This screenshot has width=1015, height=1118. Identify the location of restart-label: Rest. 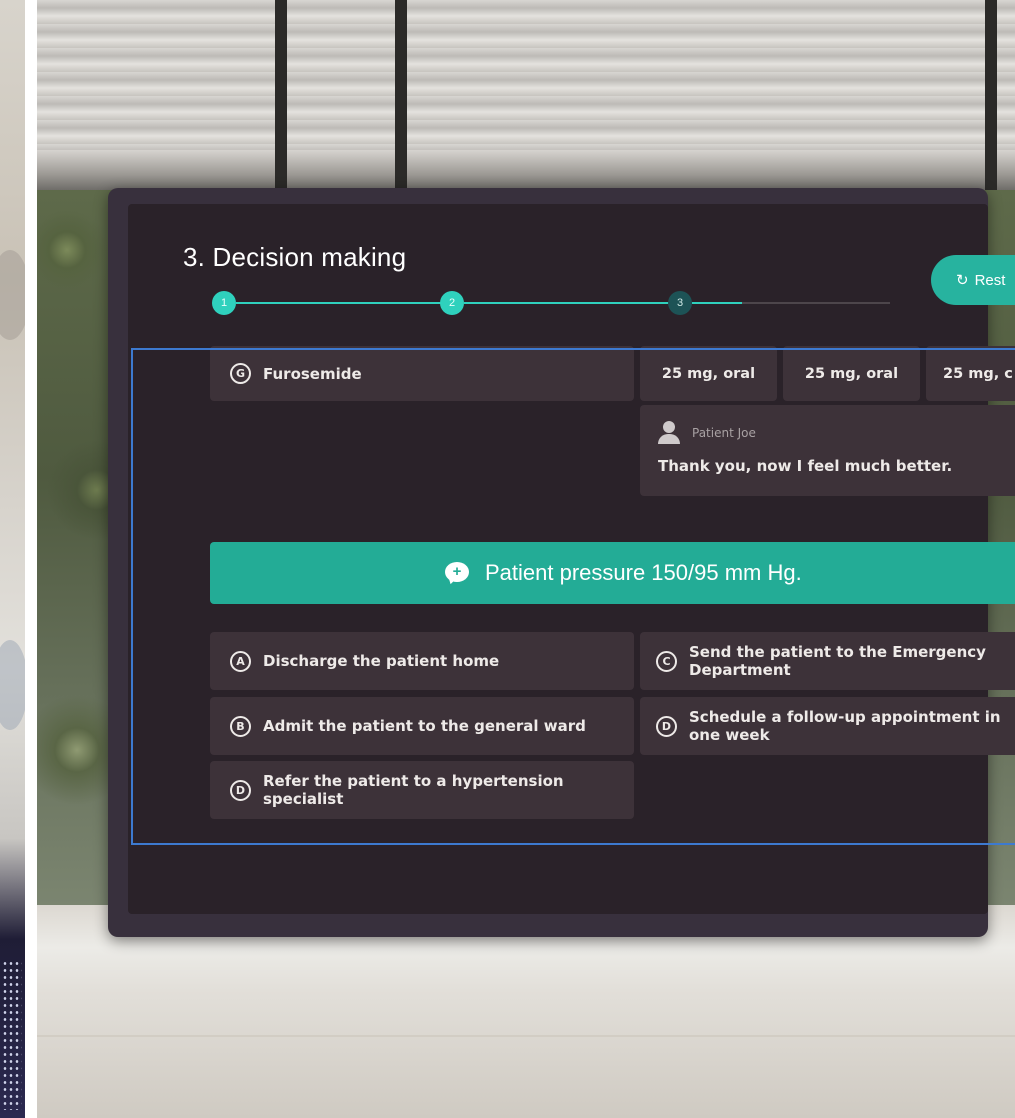
(990, 280).